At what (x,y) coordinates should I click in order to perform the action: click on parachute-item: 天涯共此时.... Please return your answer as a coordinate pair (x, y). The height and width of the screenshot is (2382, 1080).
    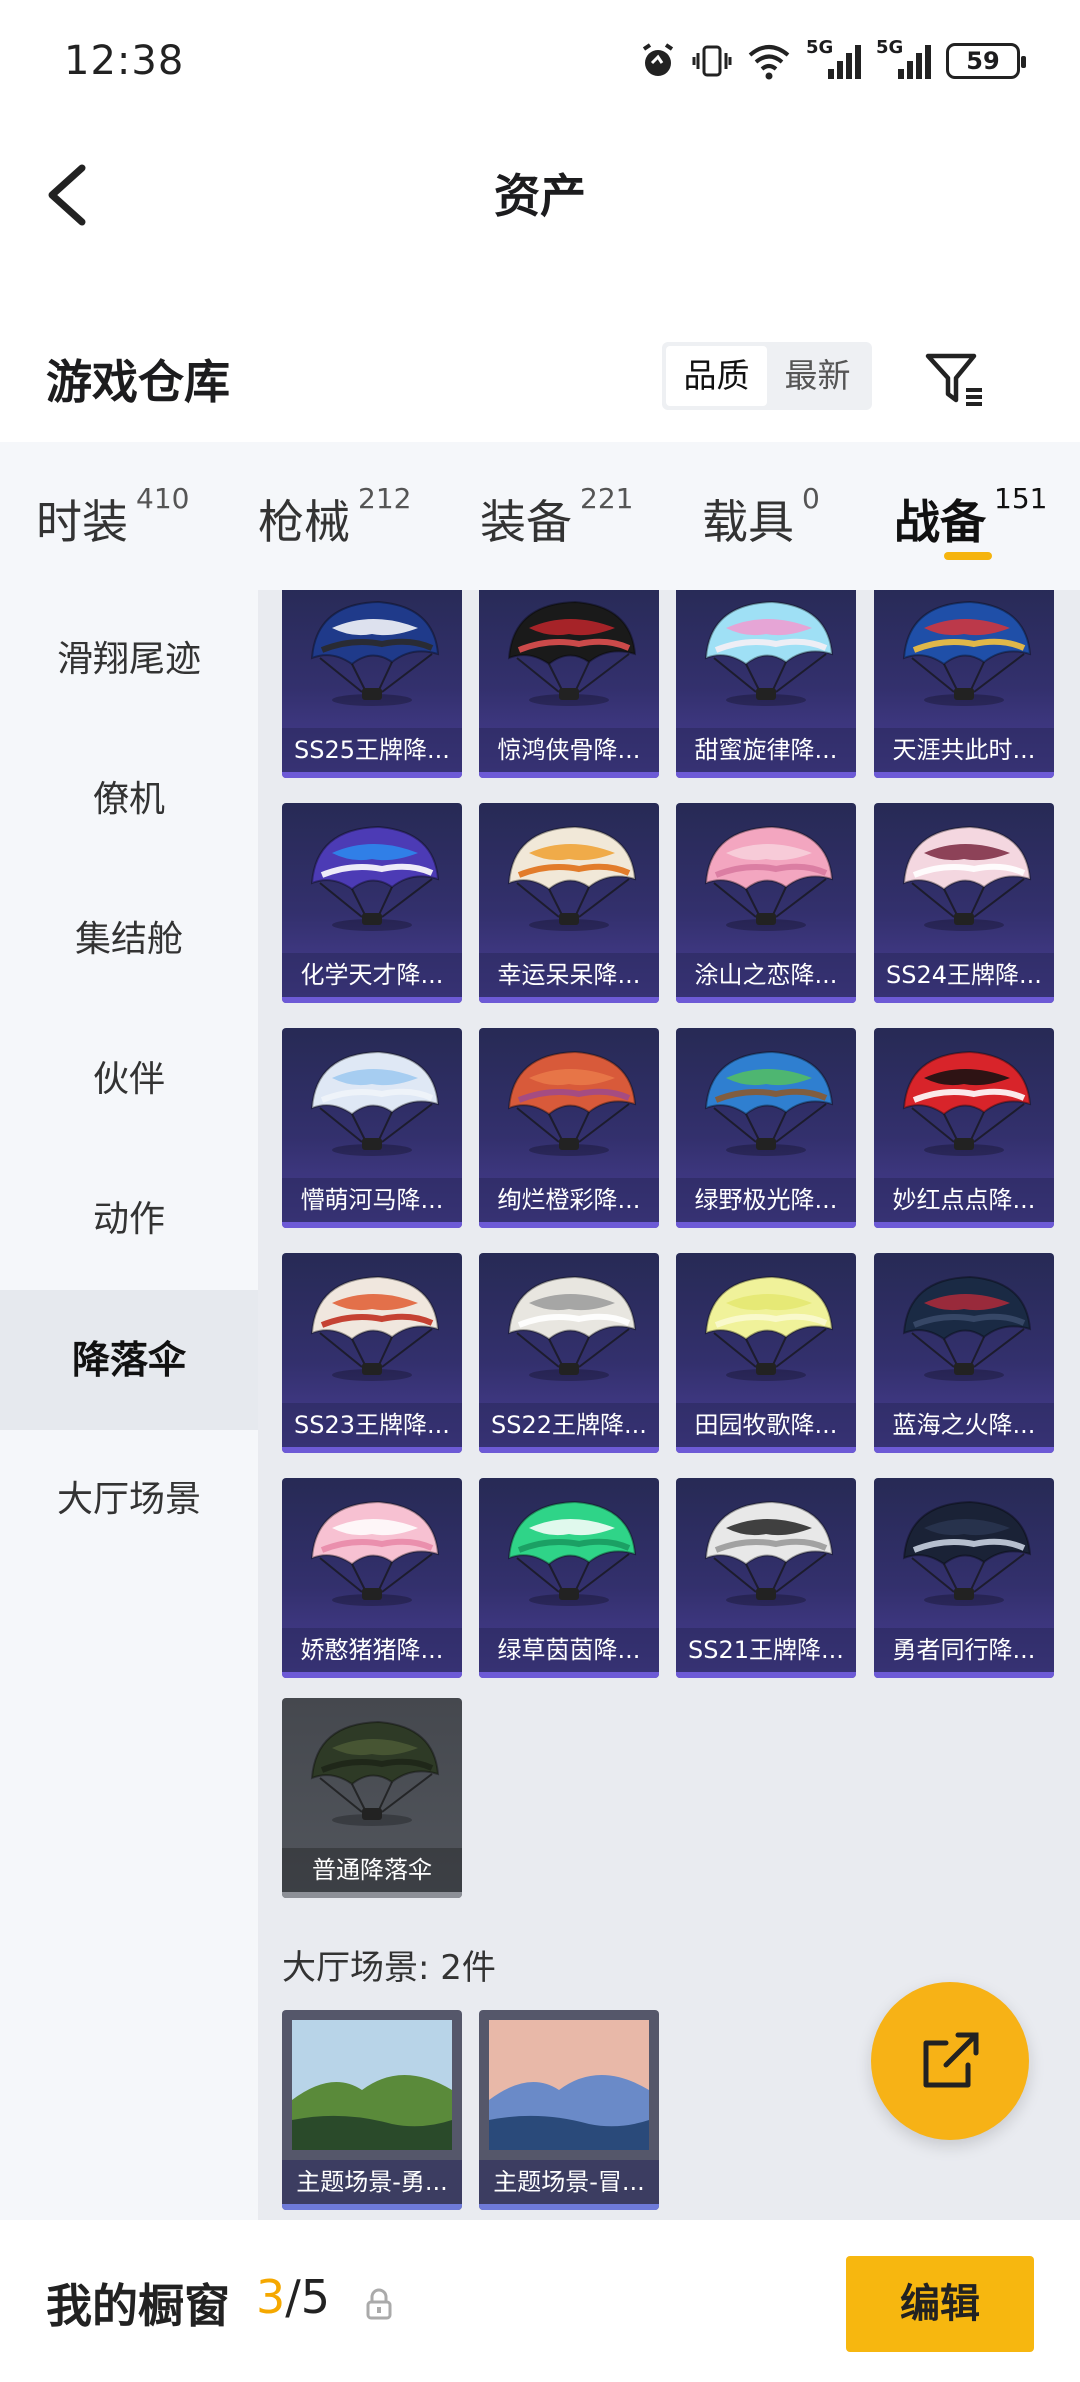
    Looking at the image, I should click on (964, 684).